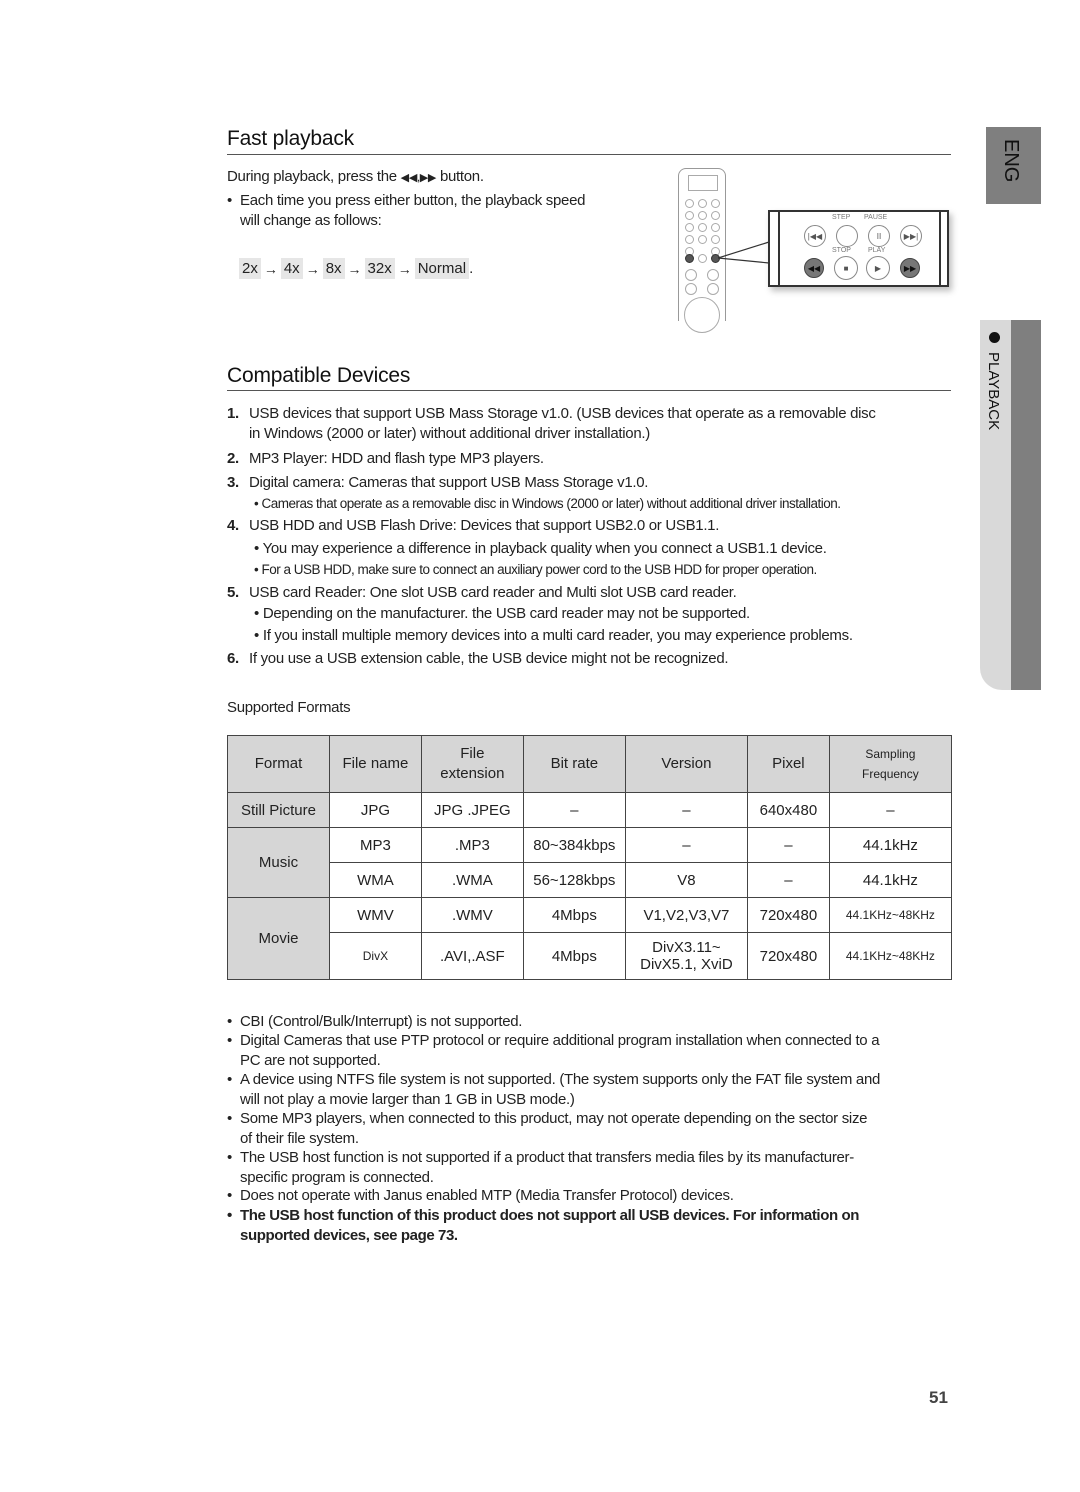 The width and height of the screenshot is (1080, 1492). I want to click on cell-text: 640x480, so click(788, 810).